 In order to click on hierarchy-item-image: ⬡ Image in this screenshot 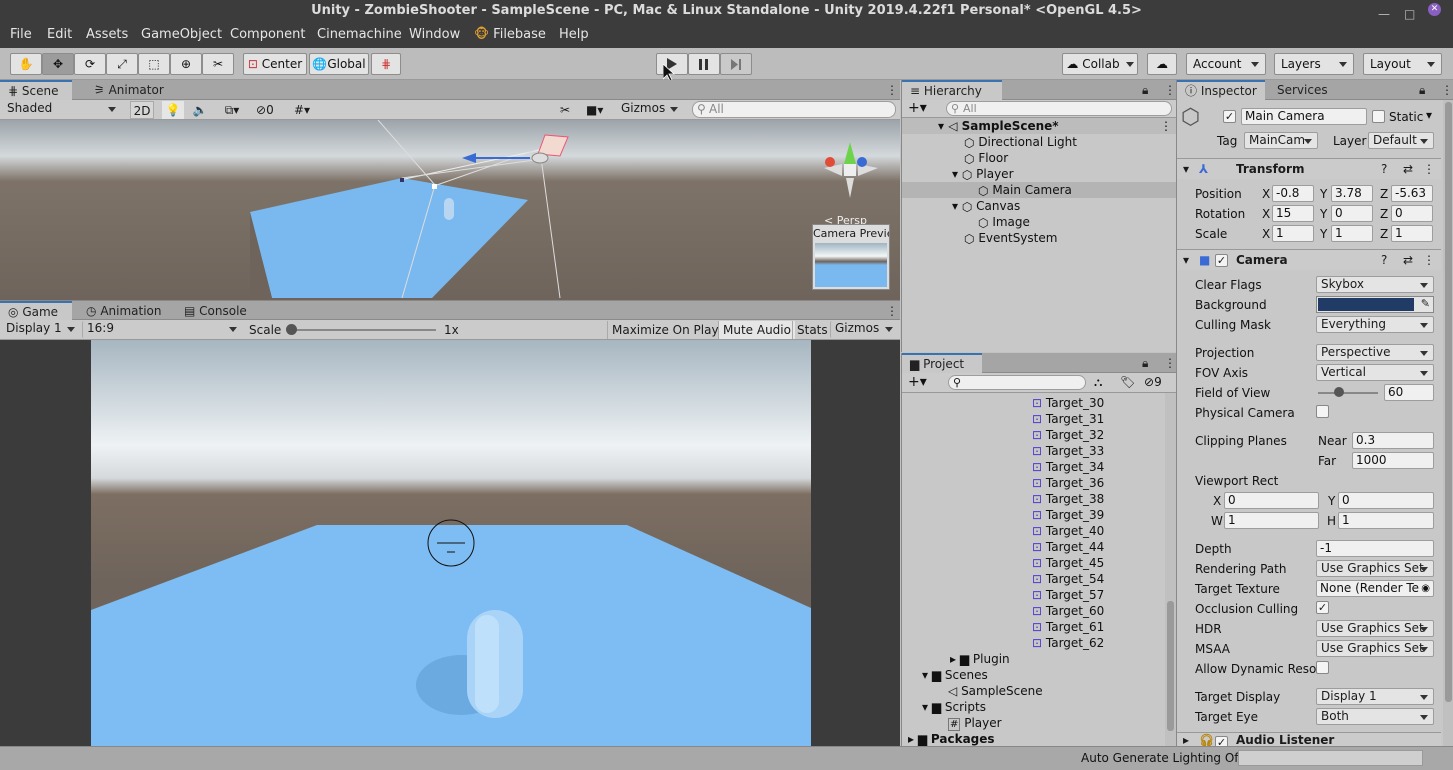, I will do `click(1004, 222)`.